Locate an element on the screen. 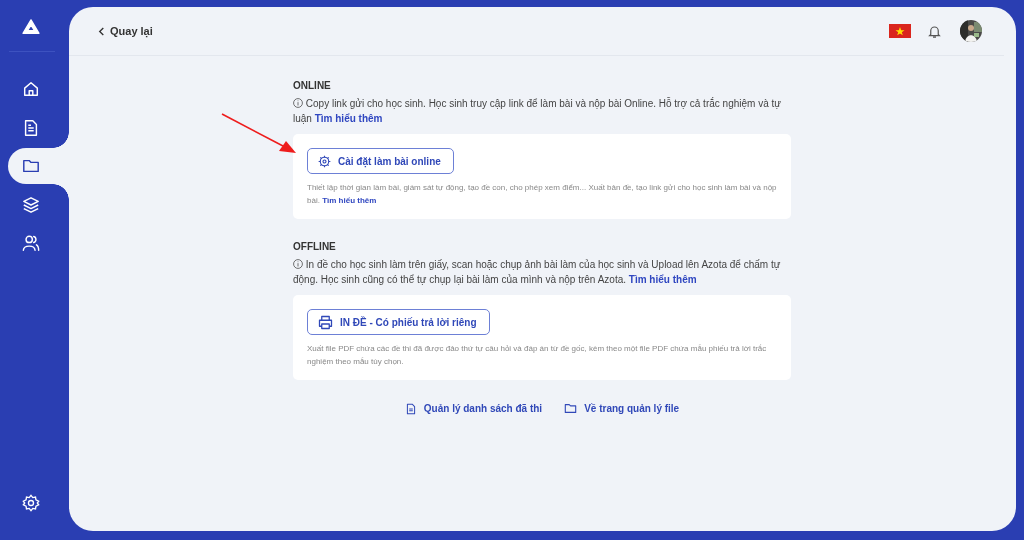 This screenshot has width=1024, height=540. back-link: Quay lại is located at coordinates (125, 31).